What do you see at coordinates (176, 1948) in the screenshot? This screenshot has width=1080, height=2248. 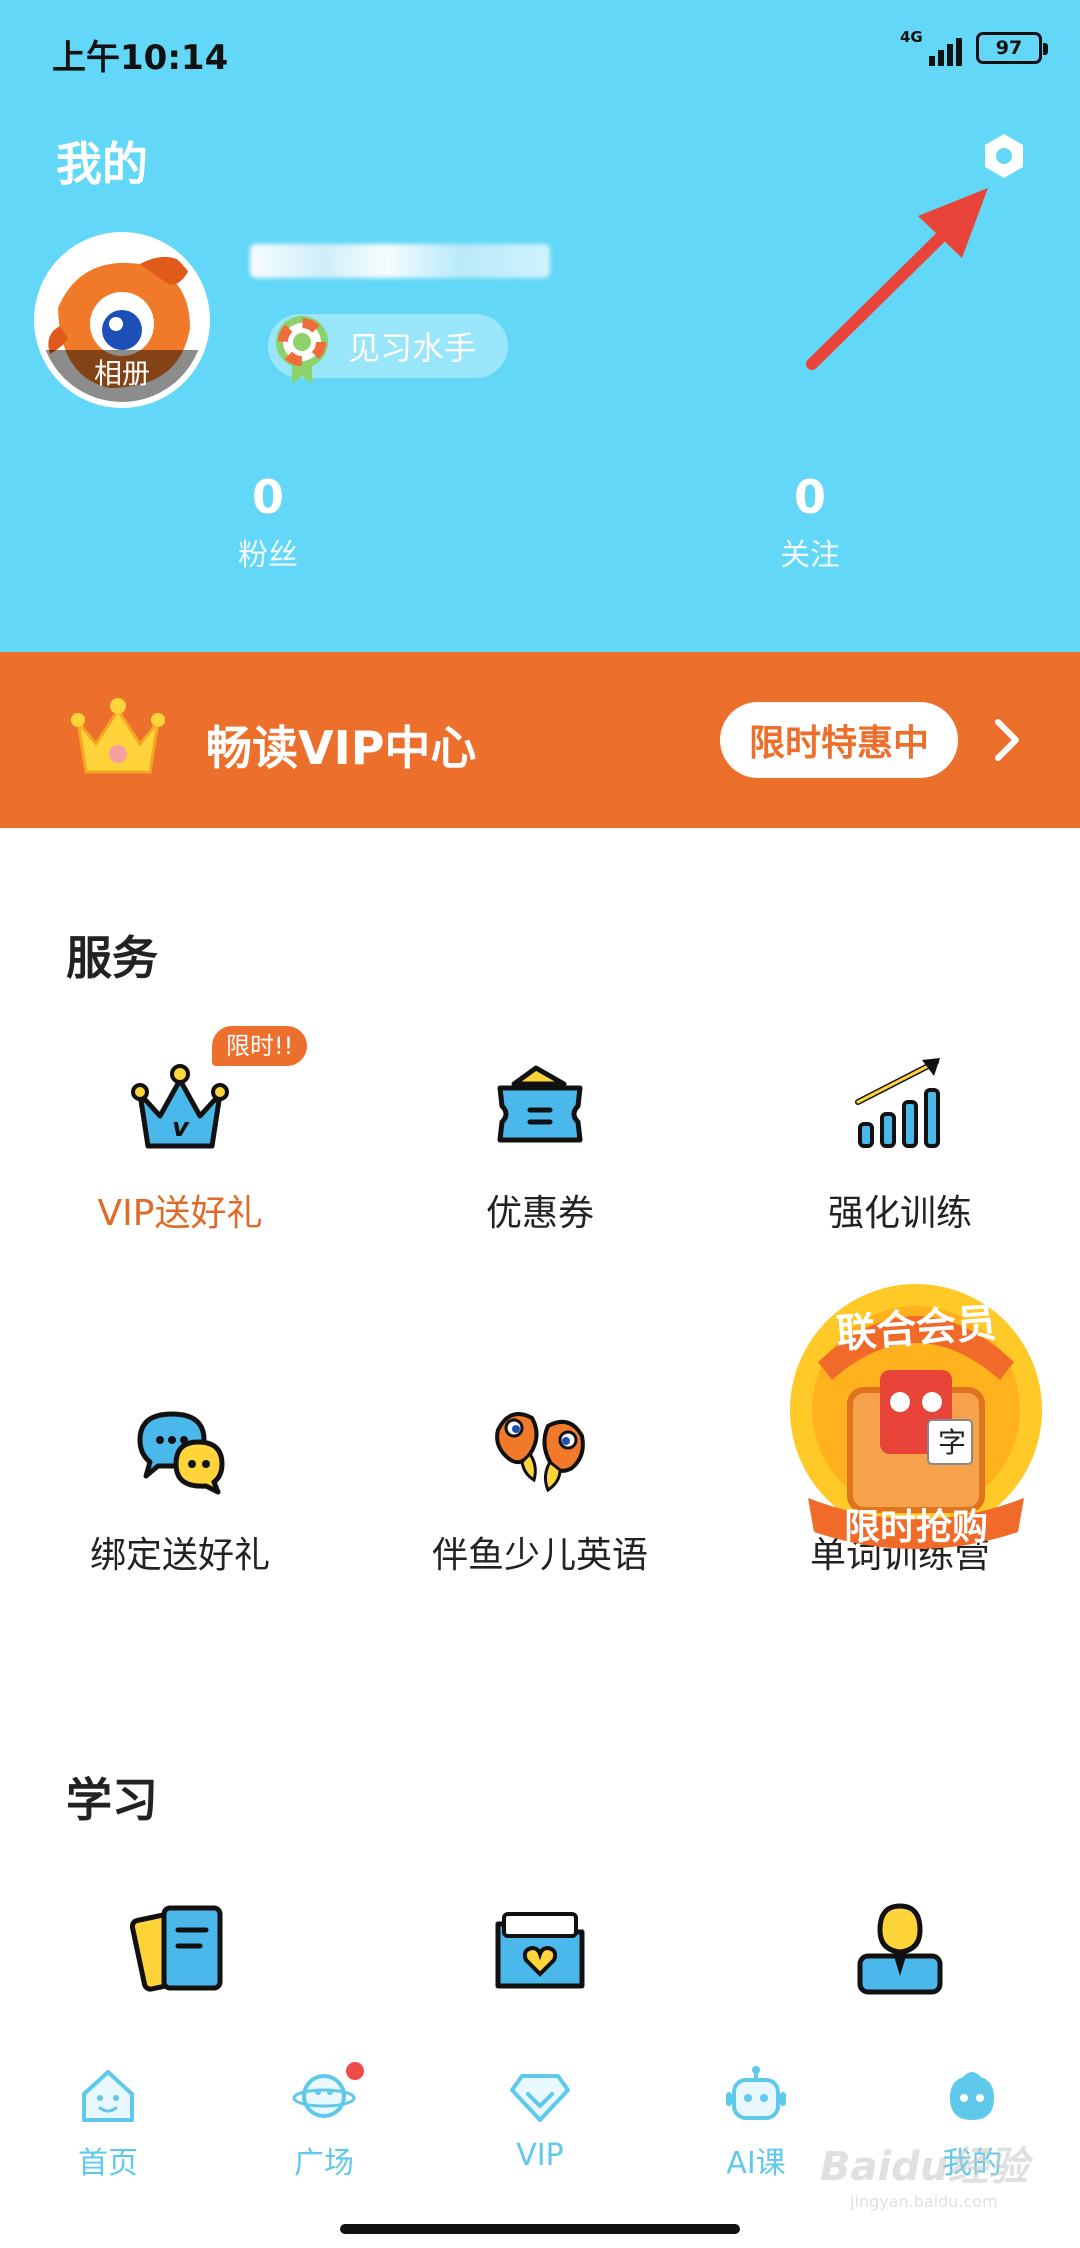 I see `notebook-icon` at bounding box center [176, 1948].